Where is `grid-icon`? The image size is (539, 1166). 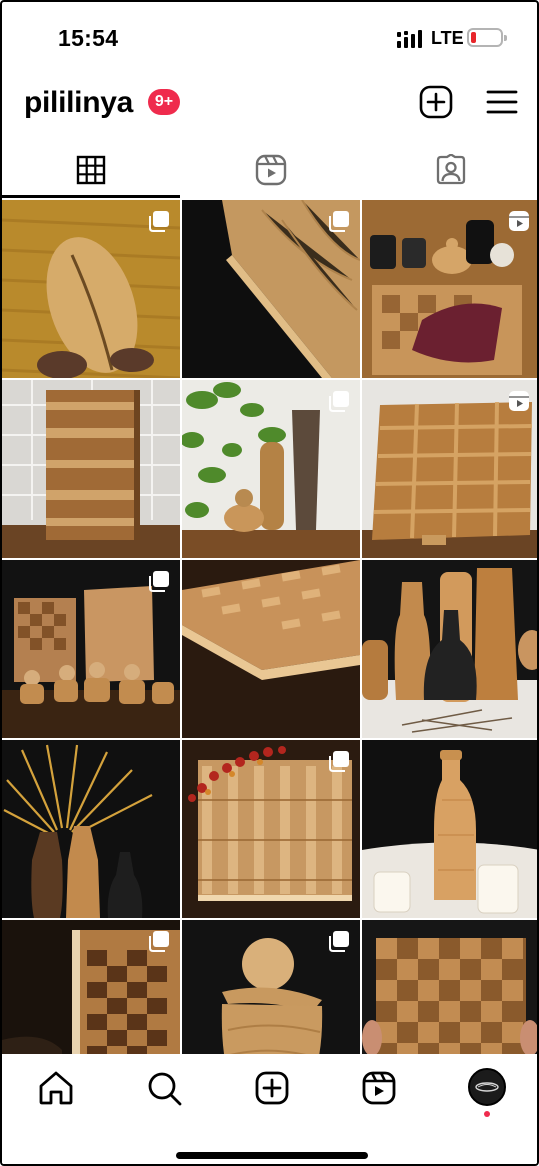 grid-icon is located at coordinates (91, 170).